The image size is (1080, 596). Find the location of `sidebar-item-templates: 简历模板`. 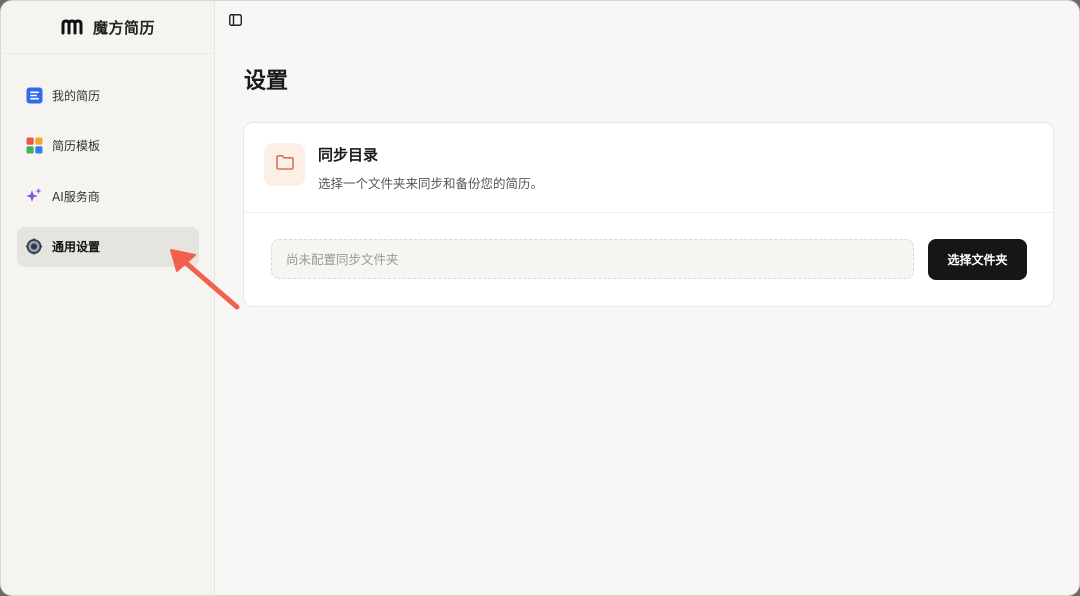

sidebar-item-templates: 简历模板 is located at coordinates (108, 146).